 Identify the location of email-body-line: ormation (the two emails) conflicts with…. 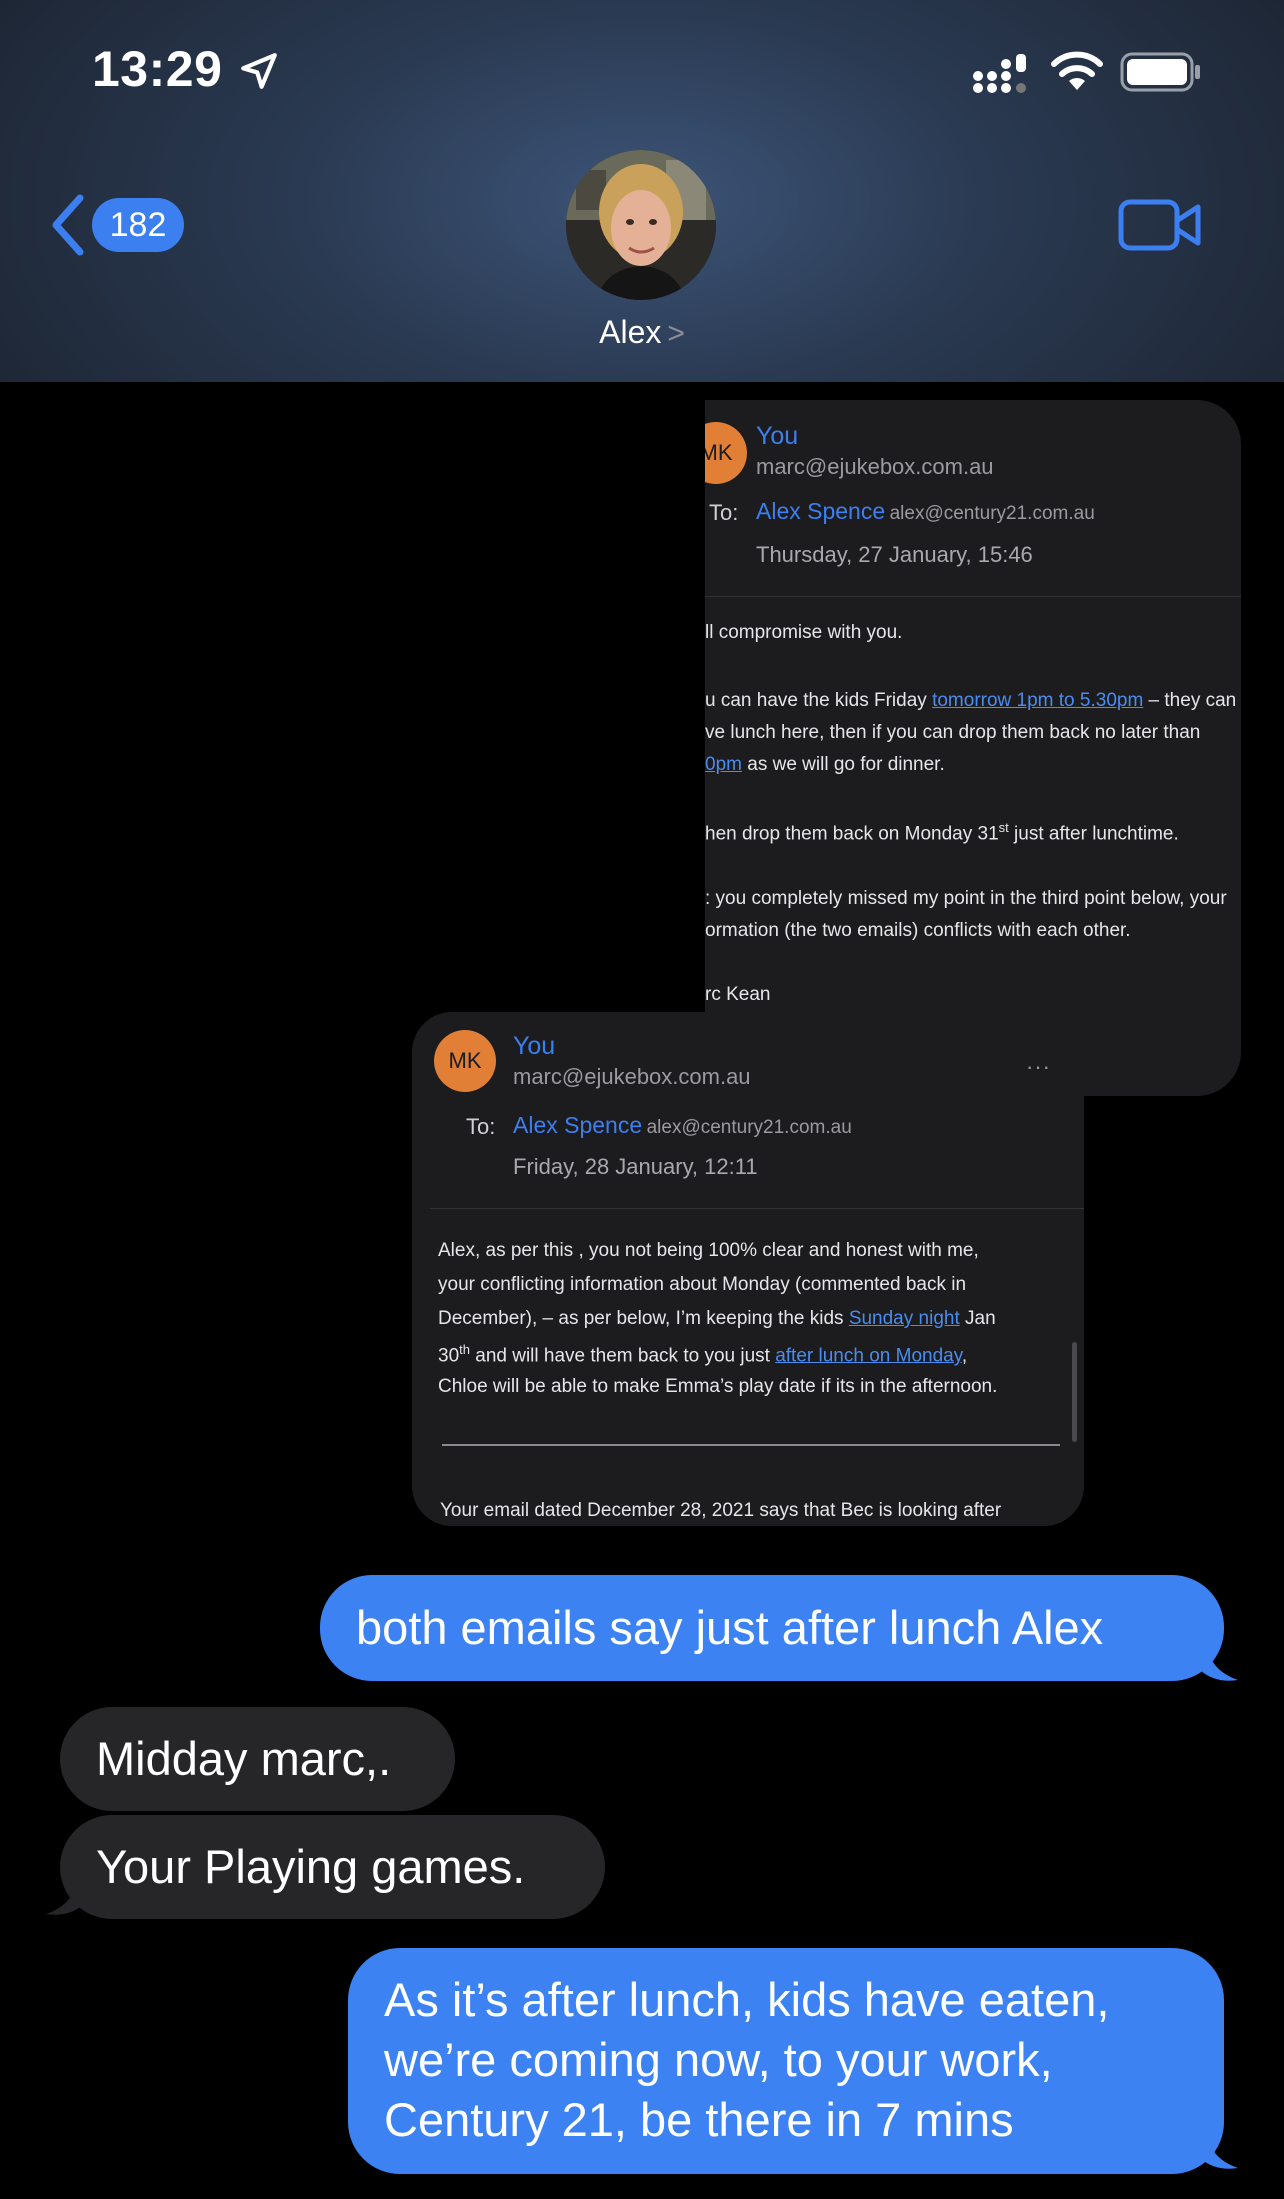
(918, 930).